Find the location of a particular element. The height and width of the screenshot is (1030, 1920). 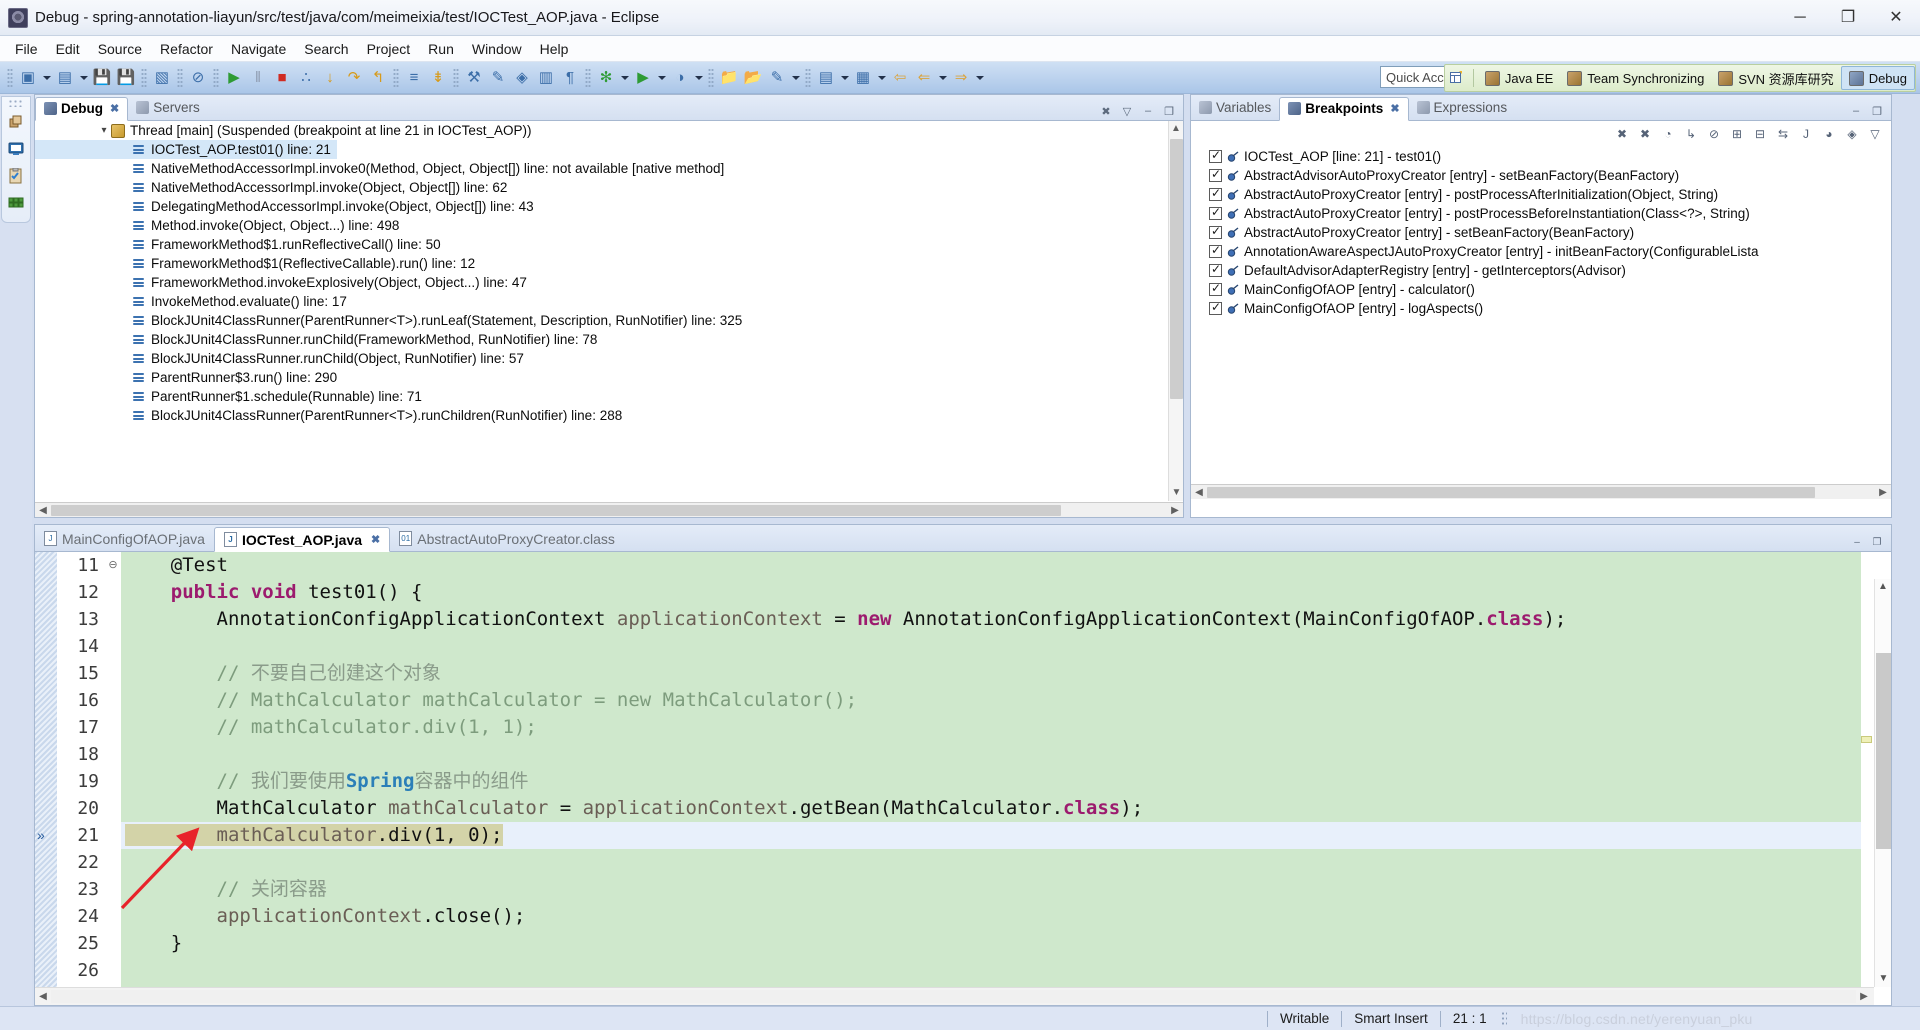

horizontal-scroll-thumb is located at coordinates (556, 510).